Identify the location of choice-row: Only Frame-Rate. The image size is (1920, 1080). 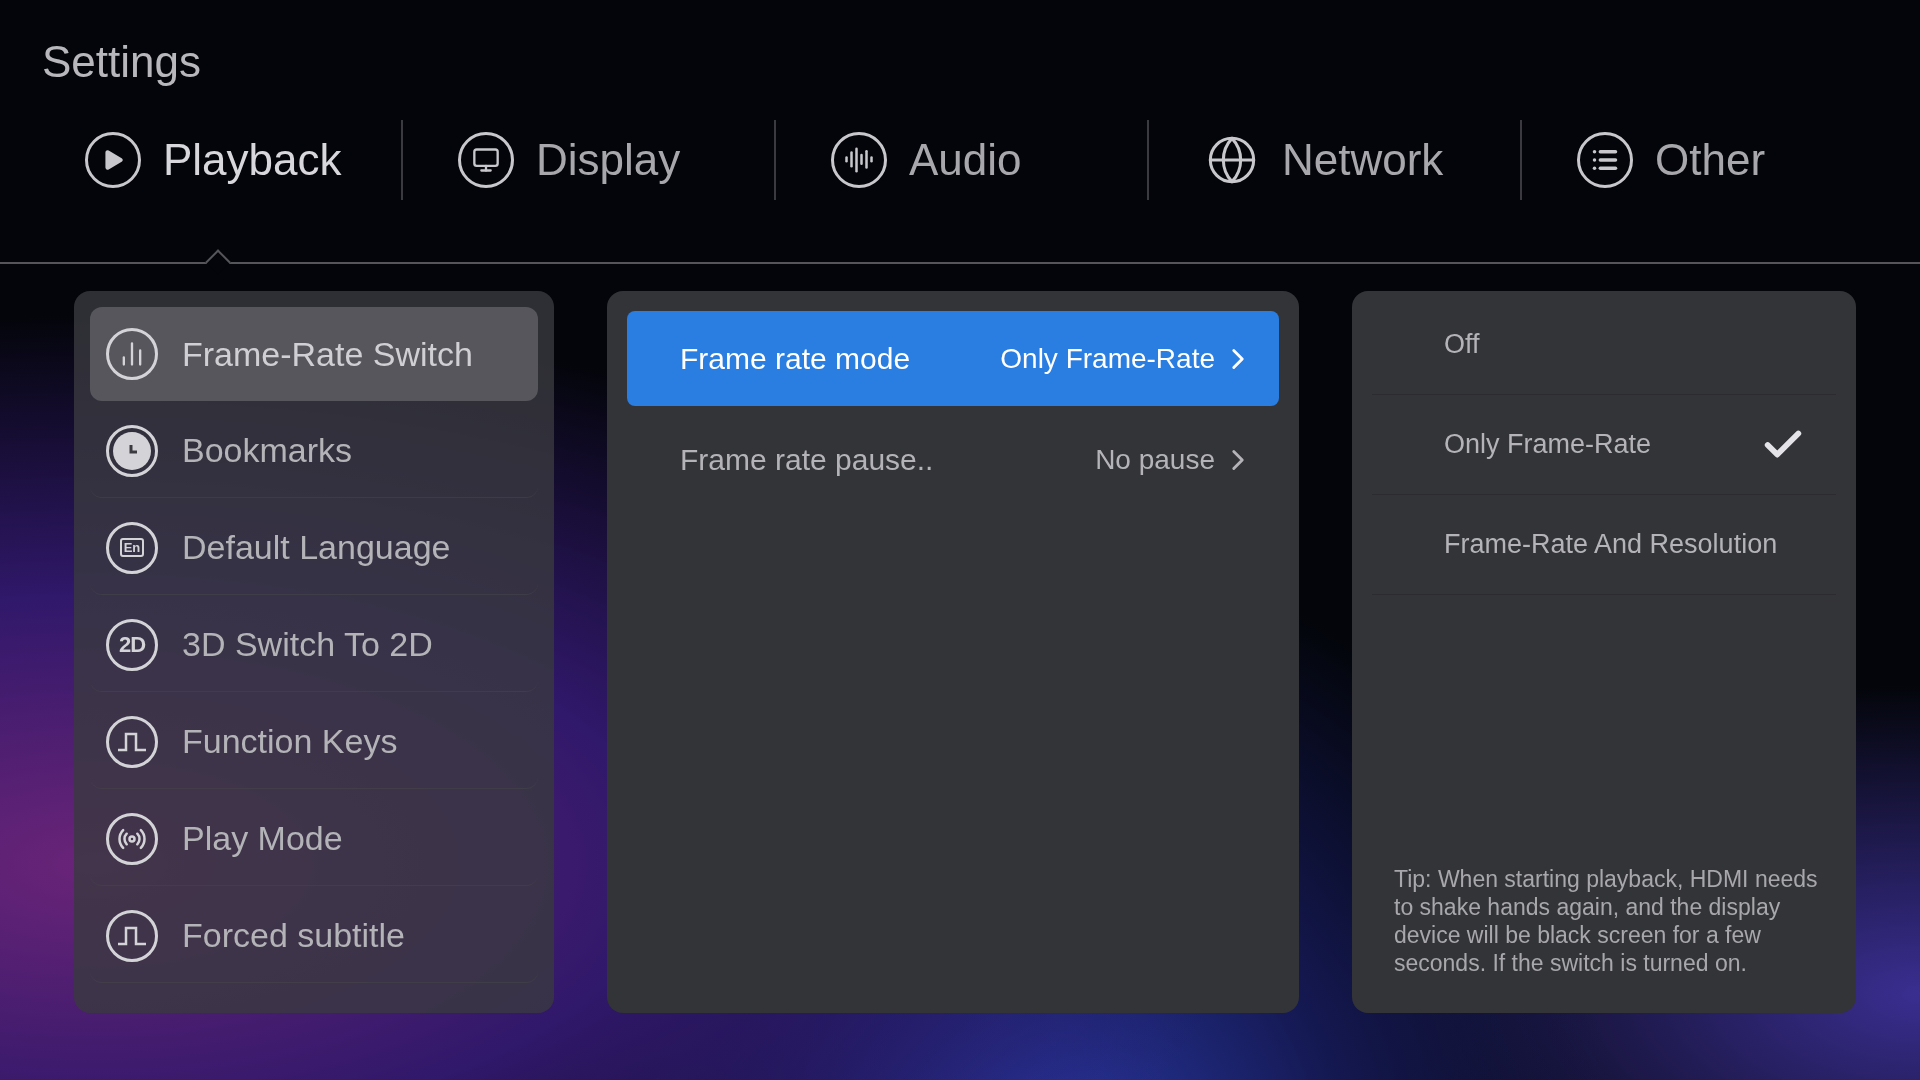
(1604, 445).